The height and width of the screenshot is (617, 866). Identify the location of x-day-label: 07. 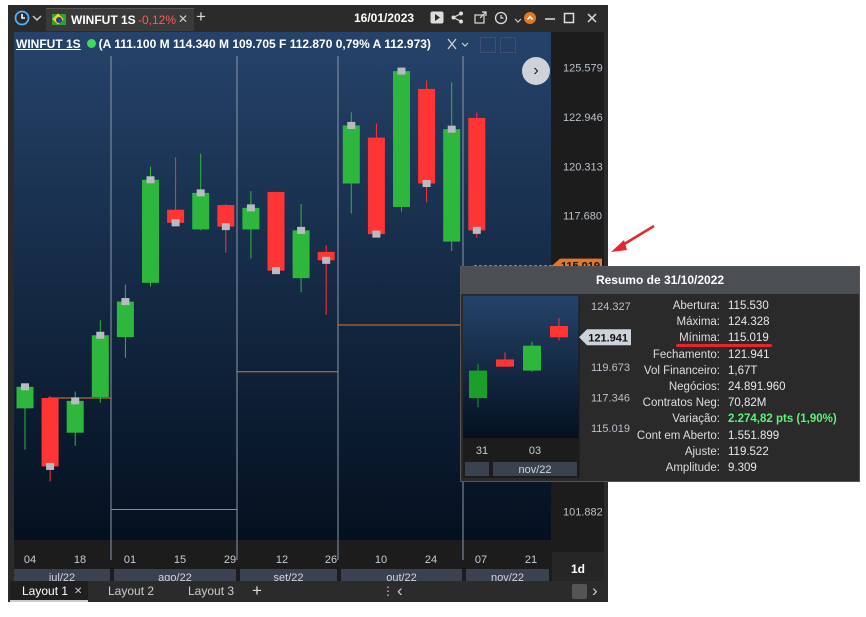
(481, 560).